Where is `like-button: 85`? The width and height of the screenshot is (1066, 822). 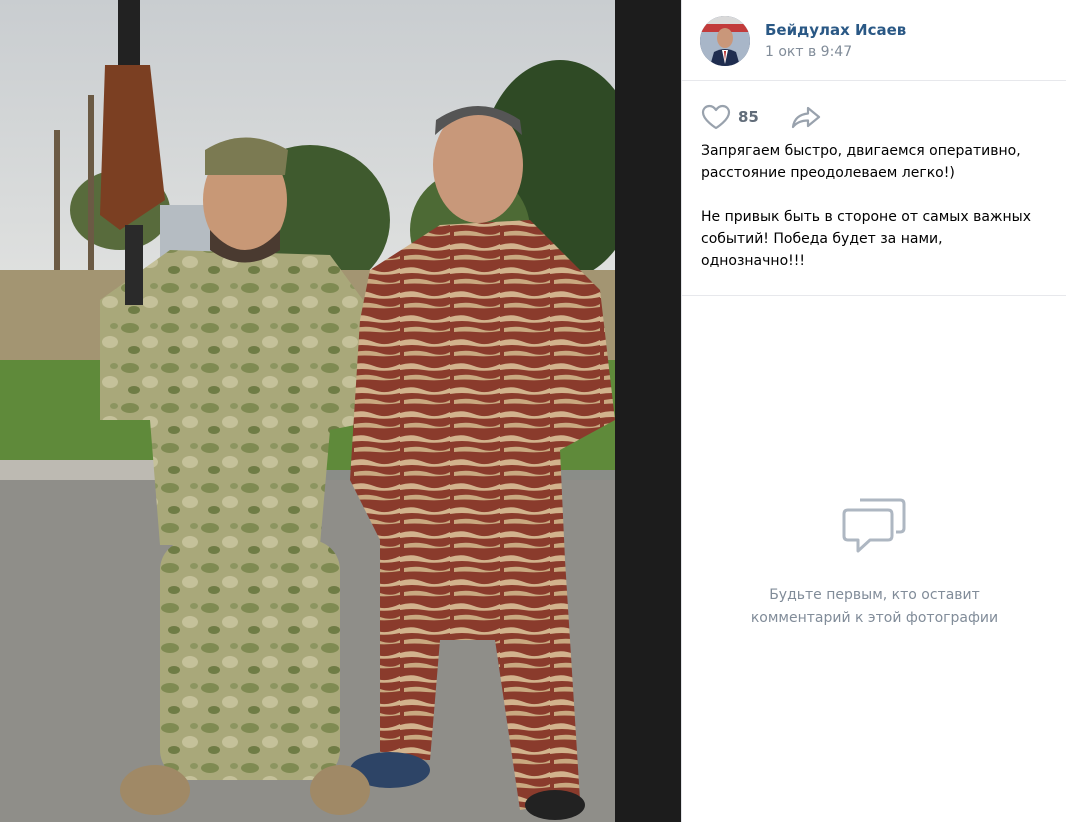
like-button: 85 is located at coordinates (730, 117).